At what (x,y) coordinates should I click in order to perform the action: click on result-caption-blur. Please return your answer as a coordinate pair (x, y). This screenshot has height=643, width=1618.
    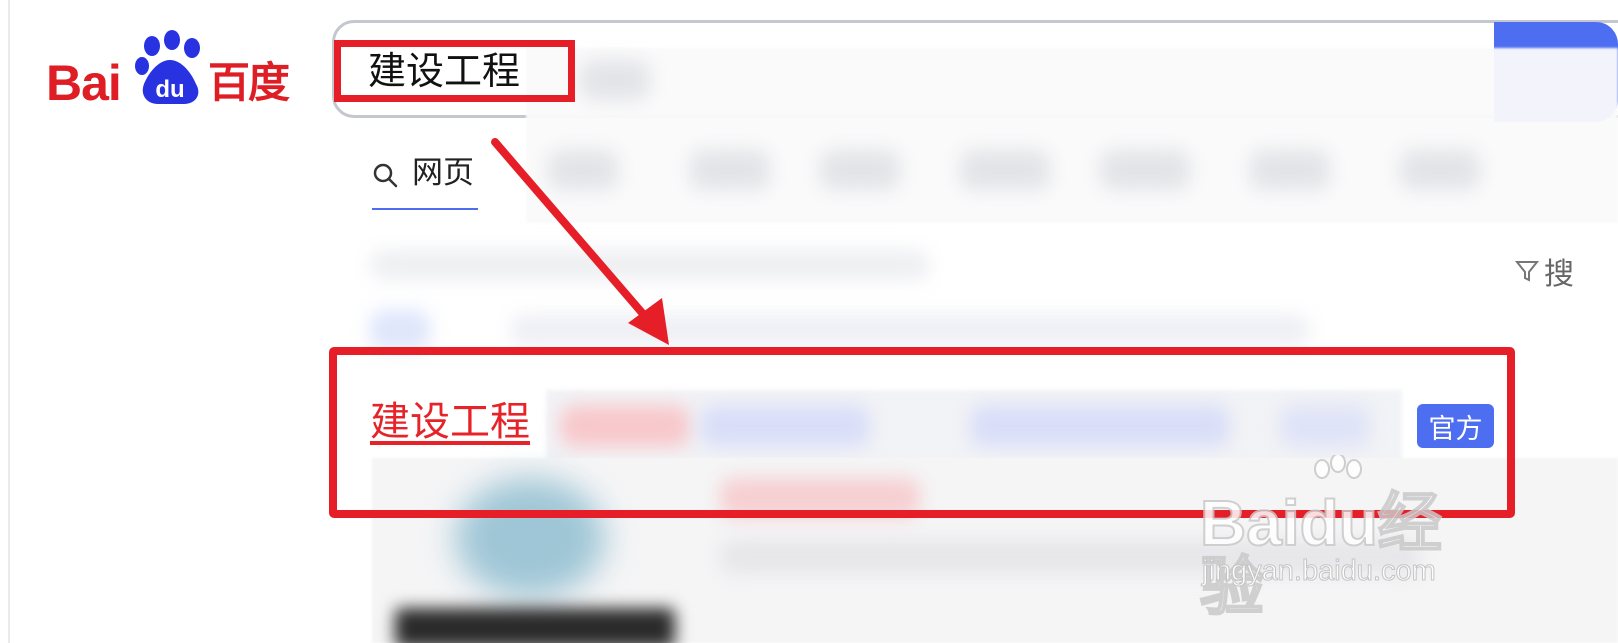
    Looking at the image, I should click on (535, 625).